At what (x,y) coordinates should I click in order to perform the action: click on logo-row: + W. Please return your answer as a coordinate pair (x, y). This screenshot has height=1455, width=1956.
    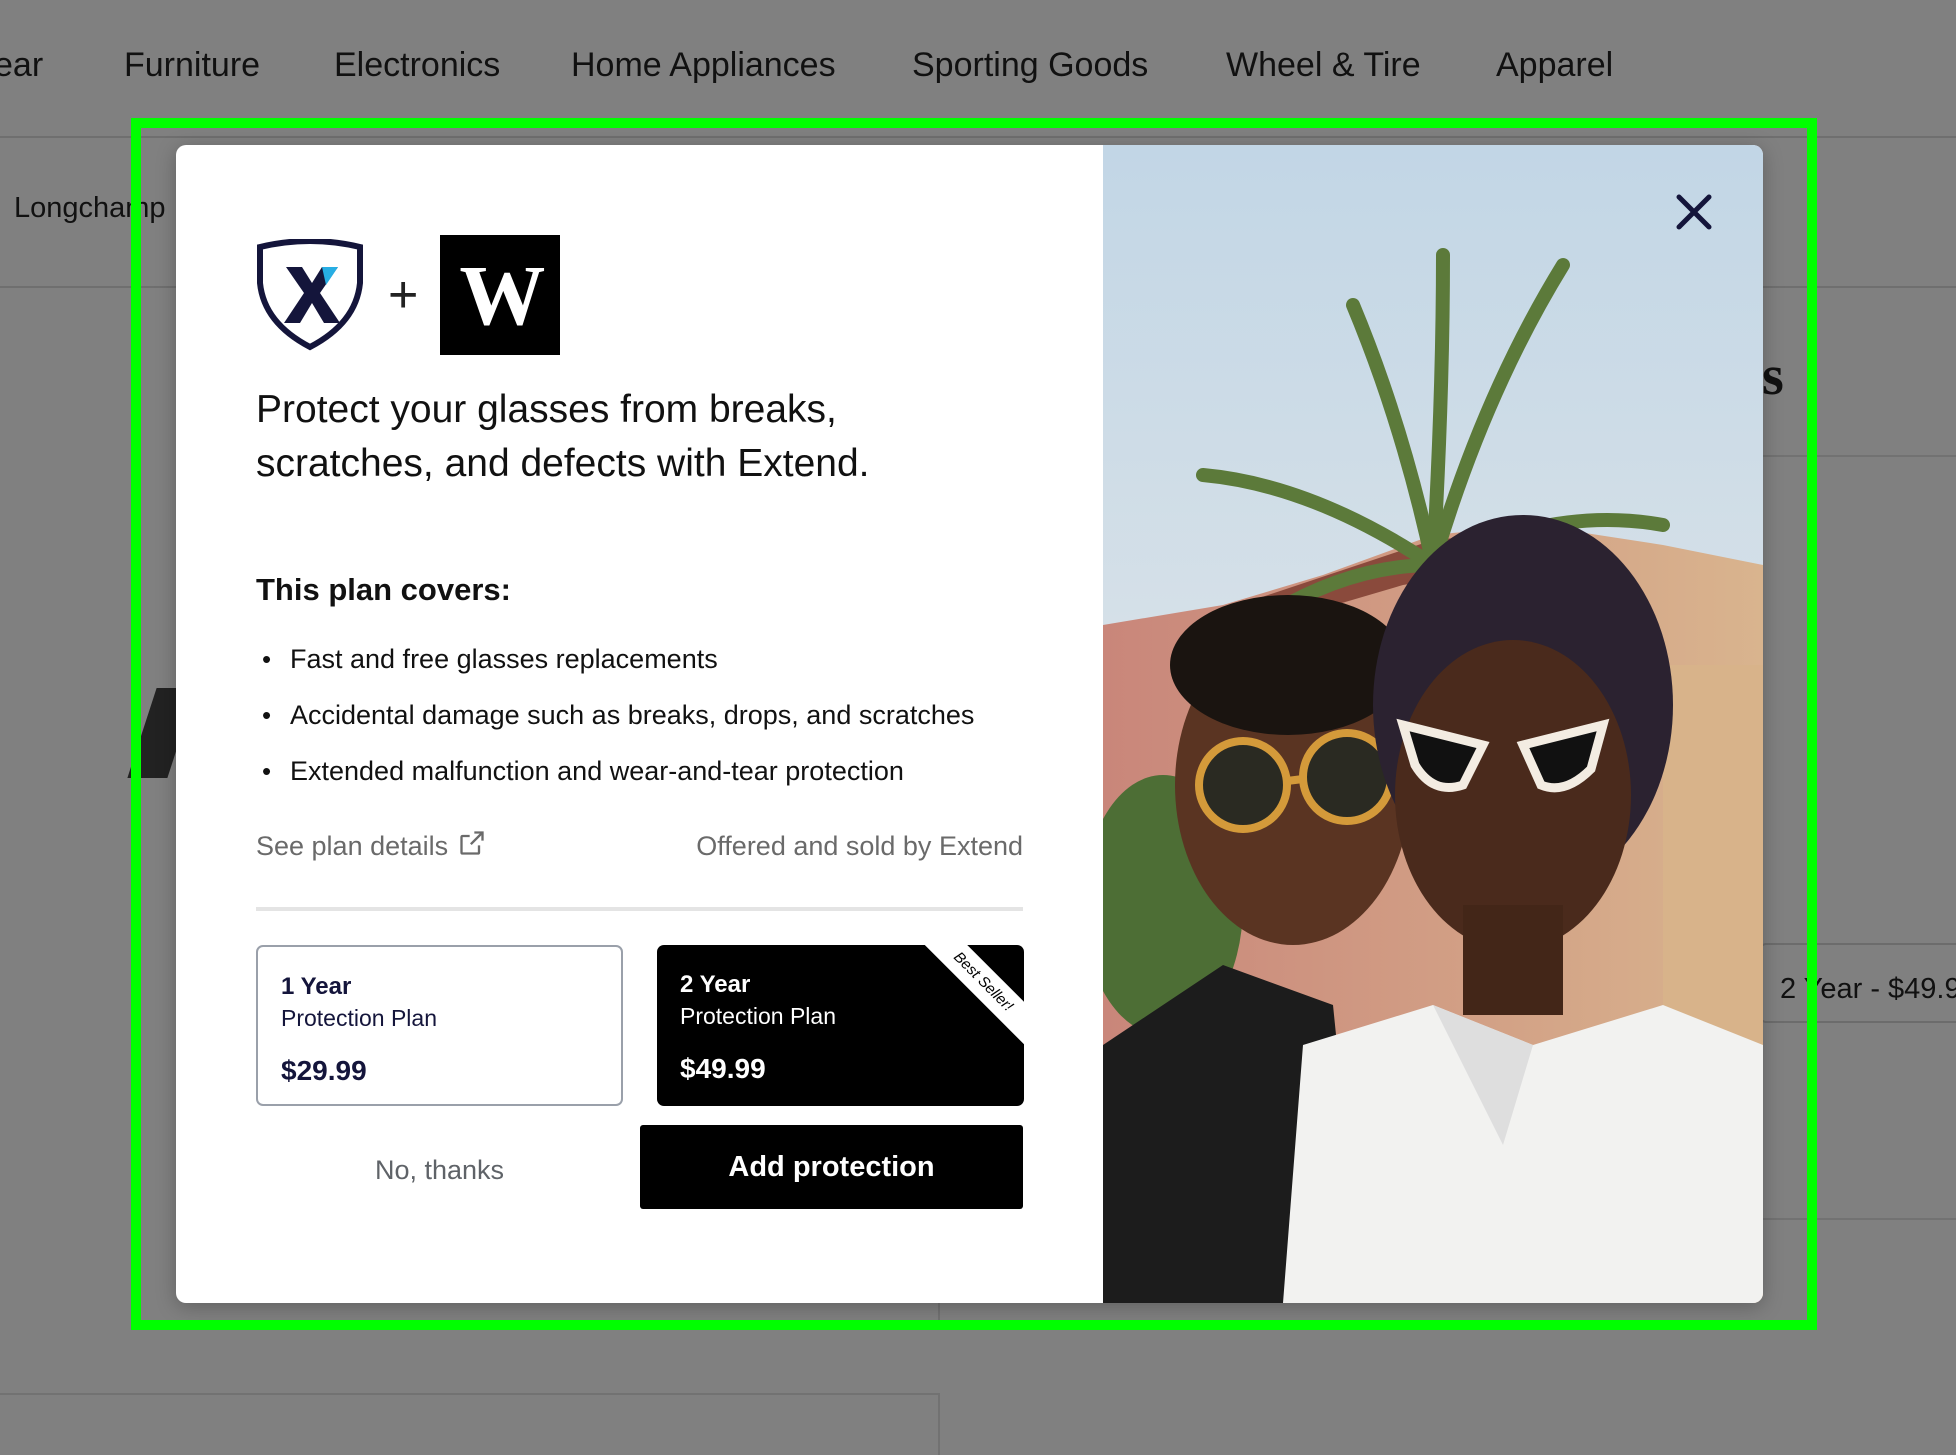
    Looking at the image, I should click on (408, 295).